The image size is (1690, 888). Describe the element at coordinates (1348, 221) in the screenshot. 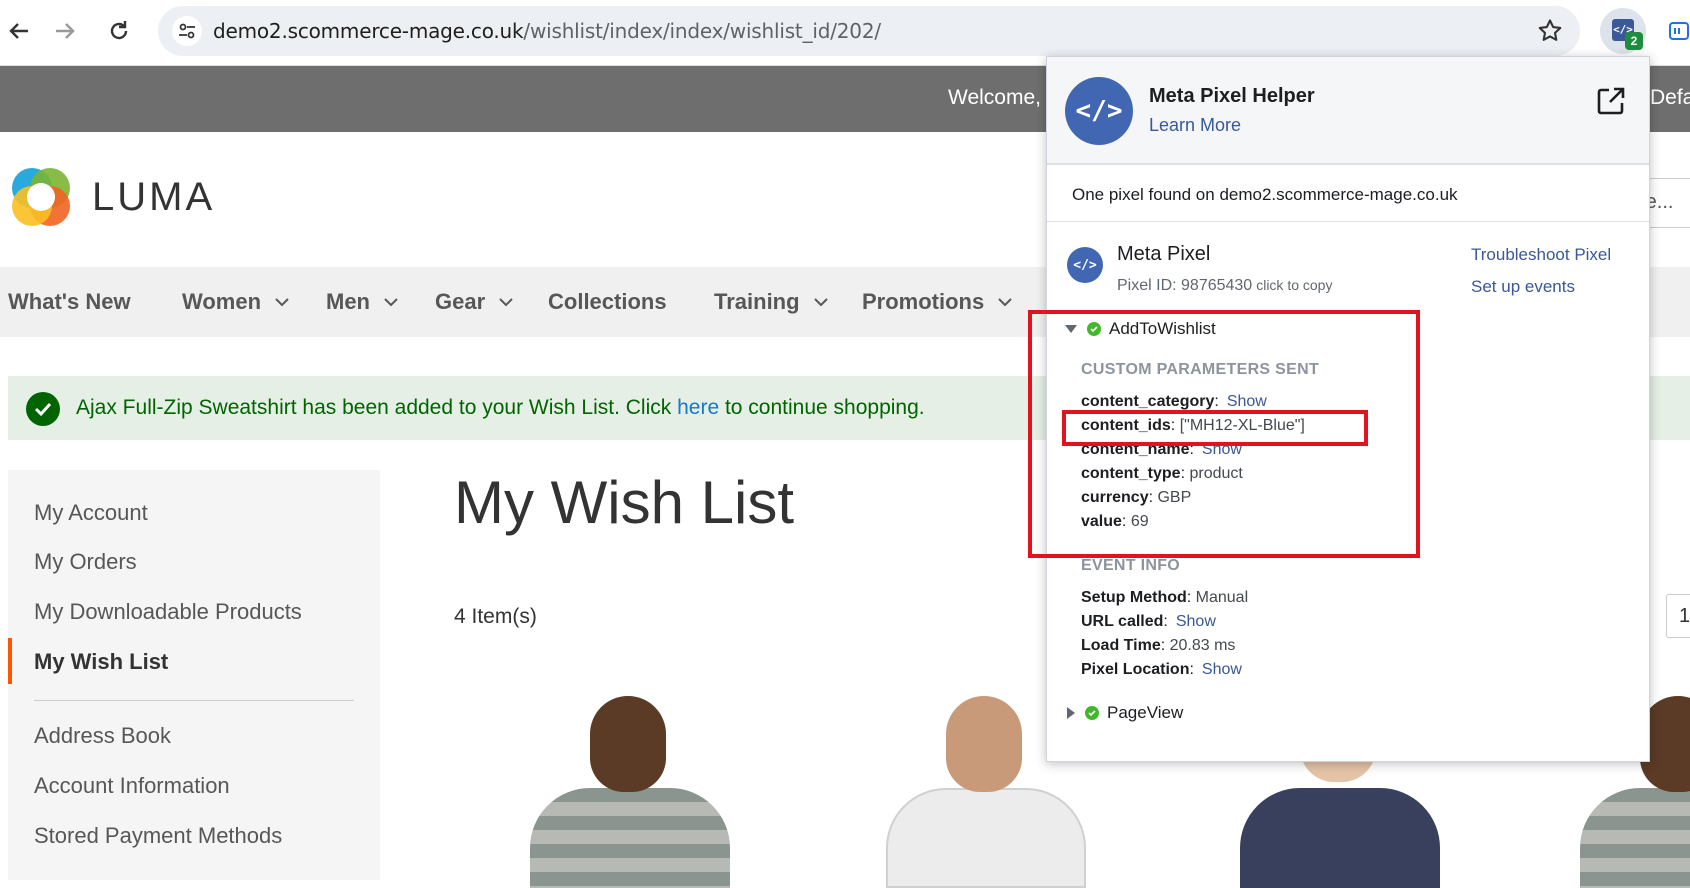

I see `popup-divider` at that location.